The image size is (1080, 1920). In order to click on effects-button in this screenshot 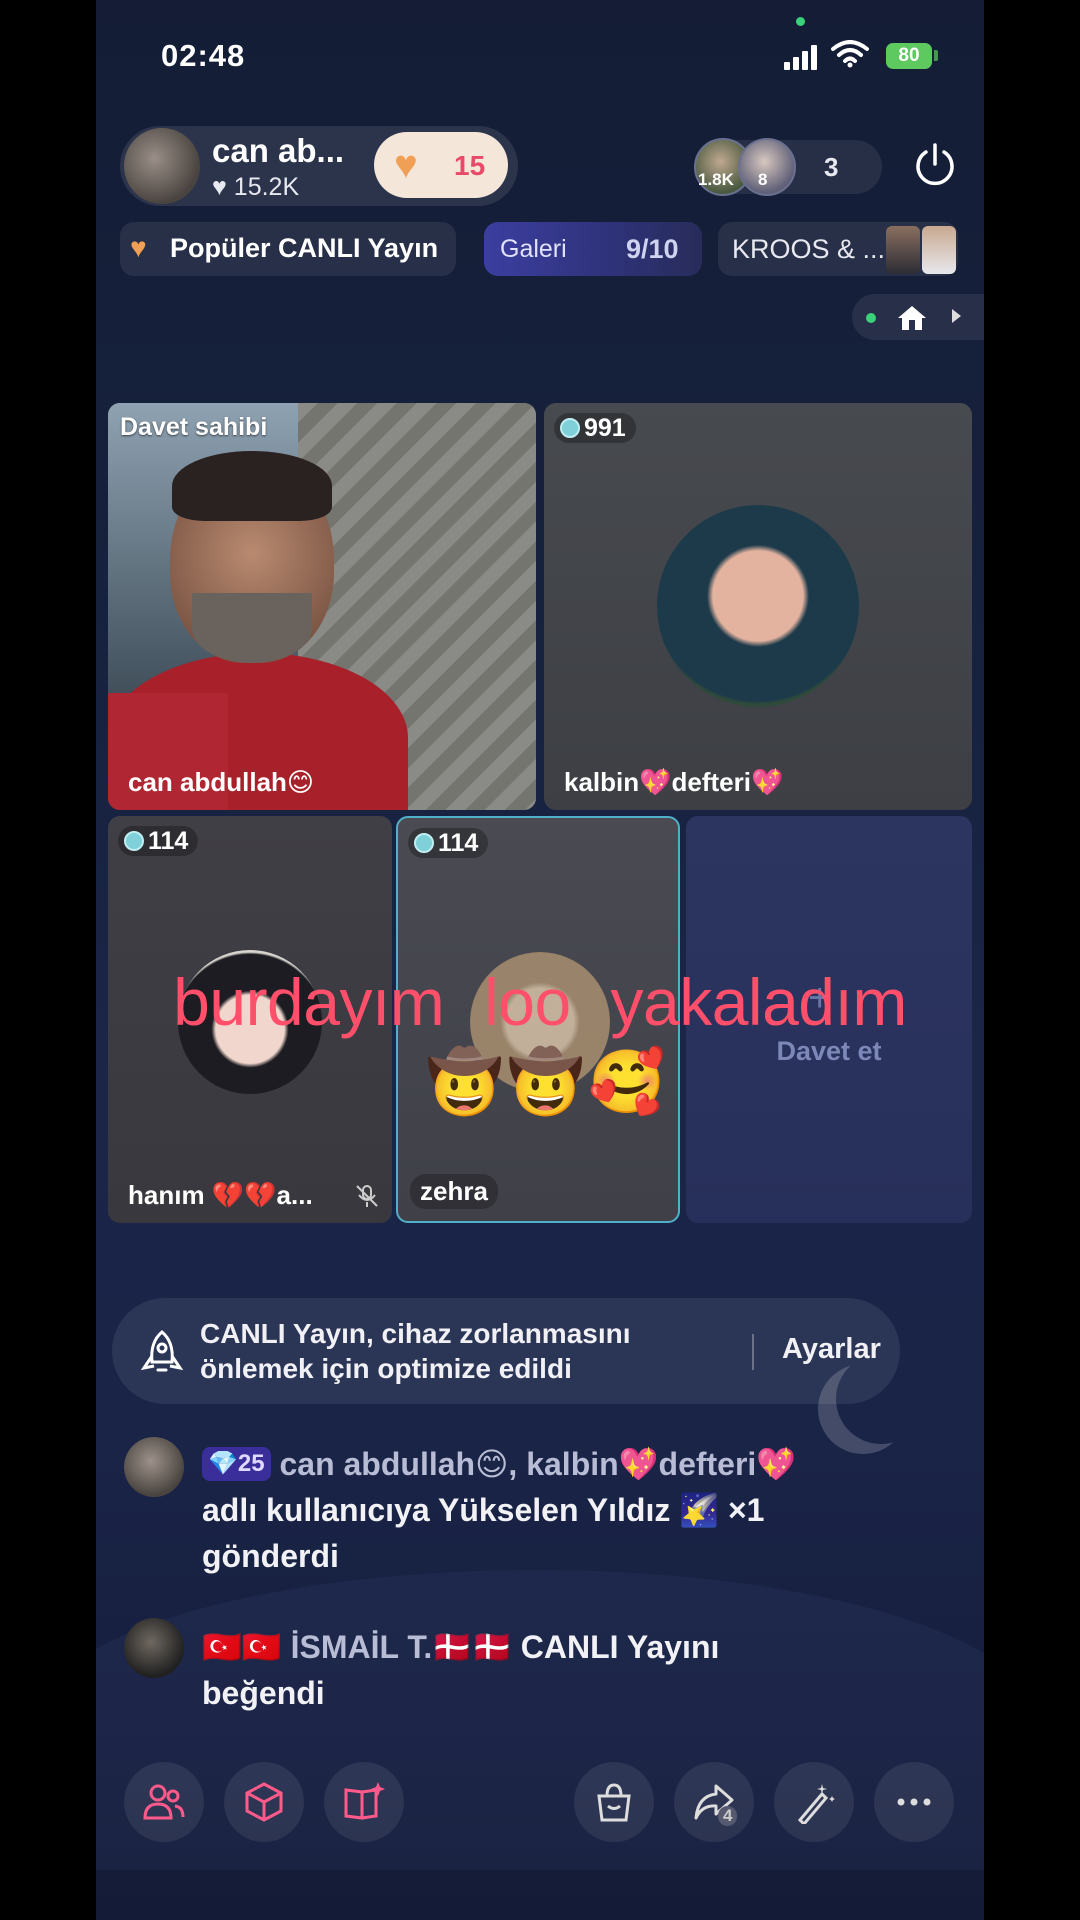, I will do `click(264, 1802)`.